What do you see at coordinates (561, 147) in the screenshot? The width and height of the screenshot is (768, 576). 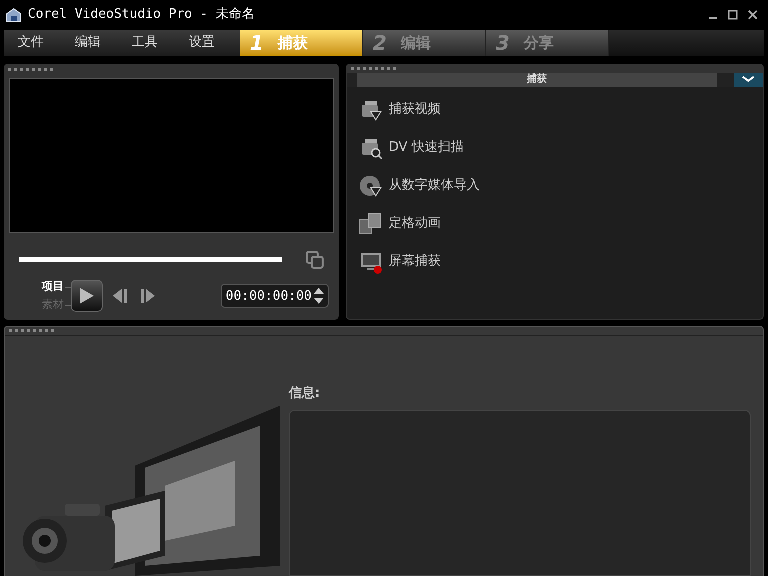 I see `capture-option: DV 快速扫描` at bounding box center [561, 147].